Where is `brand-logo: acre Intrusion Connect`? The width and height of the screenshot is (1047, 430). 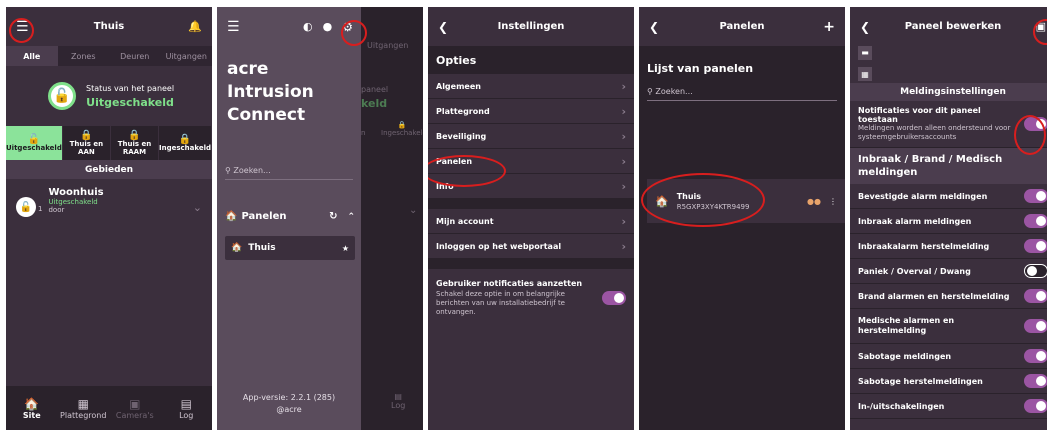
brand-logo: acre Intrusion Connect is located at coordinates (270, 92).